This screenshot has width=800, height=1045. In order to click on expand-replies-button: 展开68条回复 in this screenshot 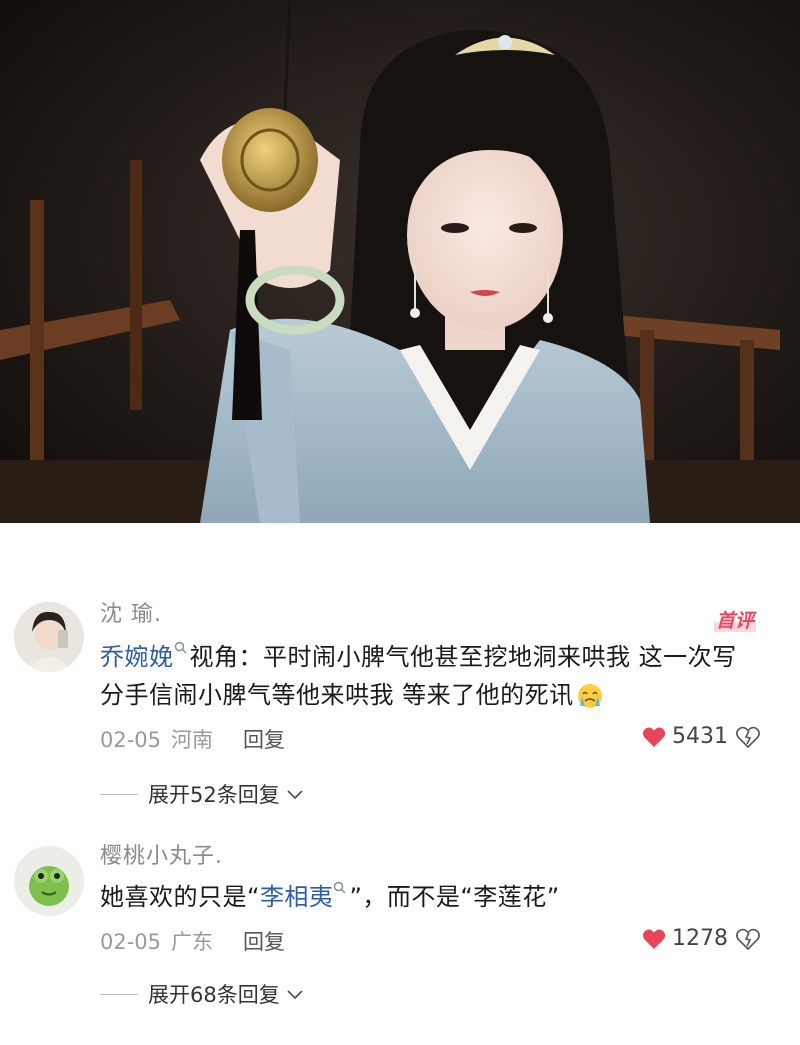, I will do `click(202, 994)`.